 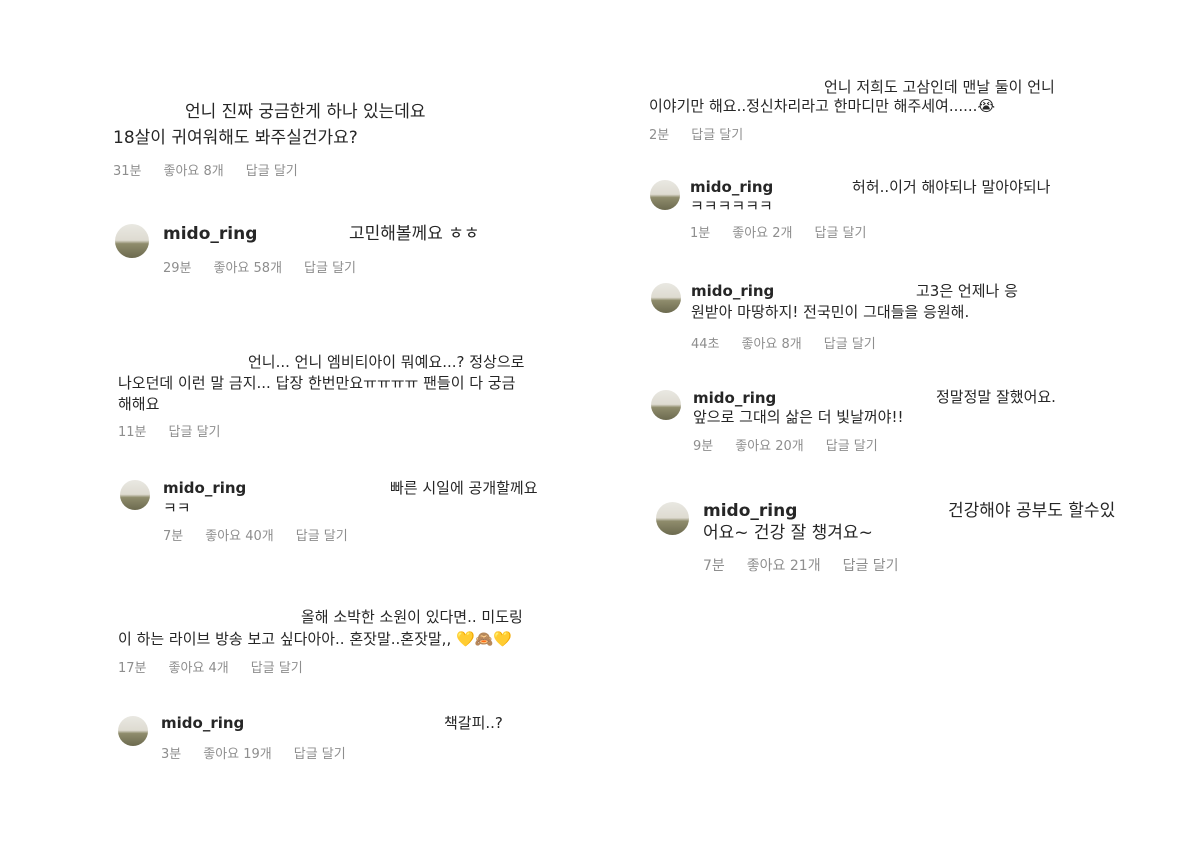 I want to click on comment-meta: 44초 좋아요 8개 답글 달기, so click(x=794, y=342).